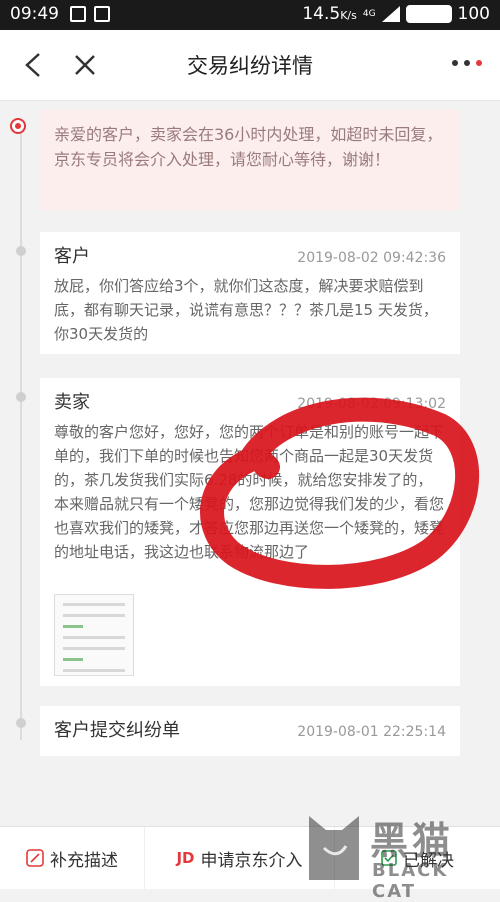  Describe the element at coordinates (371, 404) in the screenshot. I see `message-time: 2019-08-02 09:13:02` at that location.